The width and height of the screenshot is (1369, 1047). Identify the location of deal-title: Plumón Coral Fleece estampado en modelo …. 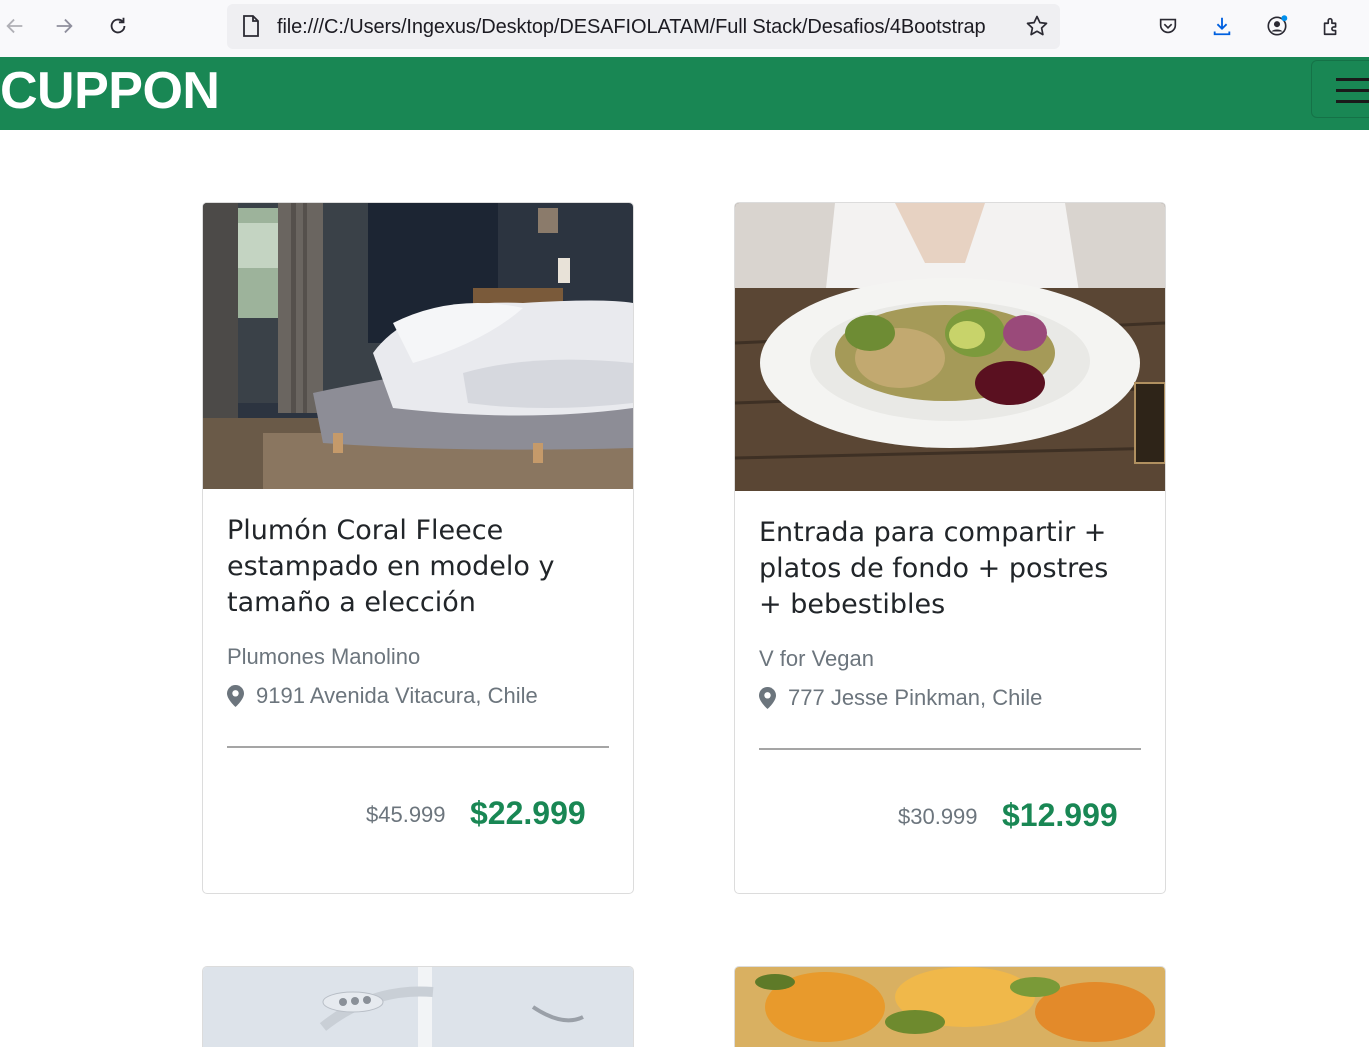
(412, 567).